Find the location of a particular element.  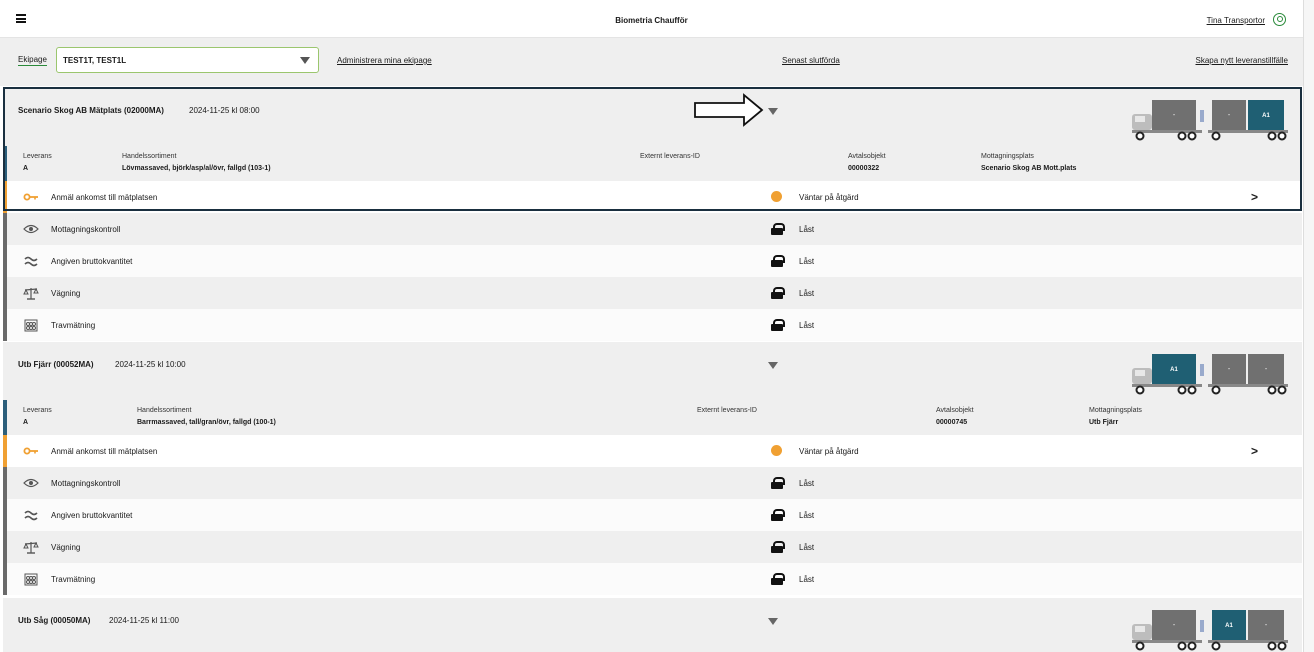

delivery-date: 2024-11-25 kl 10:00 is located at coordinates (150, 364).